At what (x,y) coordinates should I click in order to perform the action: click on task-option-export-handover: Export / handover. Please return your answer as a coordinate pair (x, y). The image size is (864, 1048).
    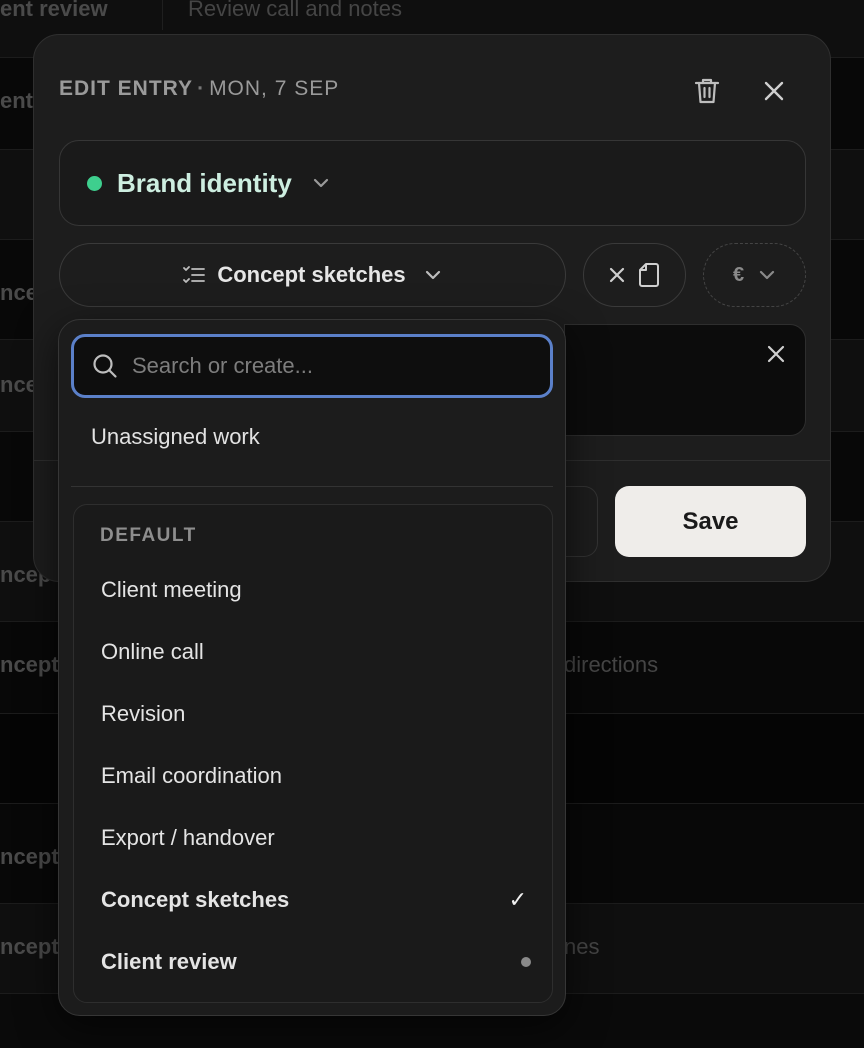
    Looking at the image, I should click on (316, 838).